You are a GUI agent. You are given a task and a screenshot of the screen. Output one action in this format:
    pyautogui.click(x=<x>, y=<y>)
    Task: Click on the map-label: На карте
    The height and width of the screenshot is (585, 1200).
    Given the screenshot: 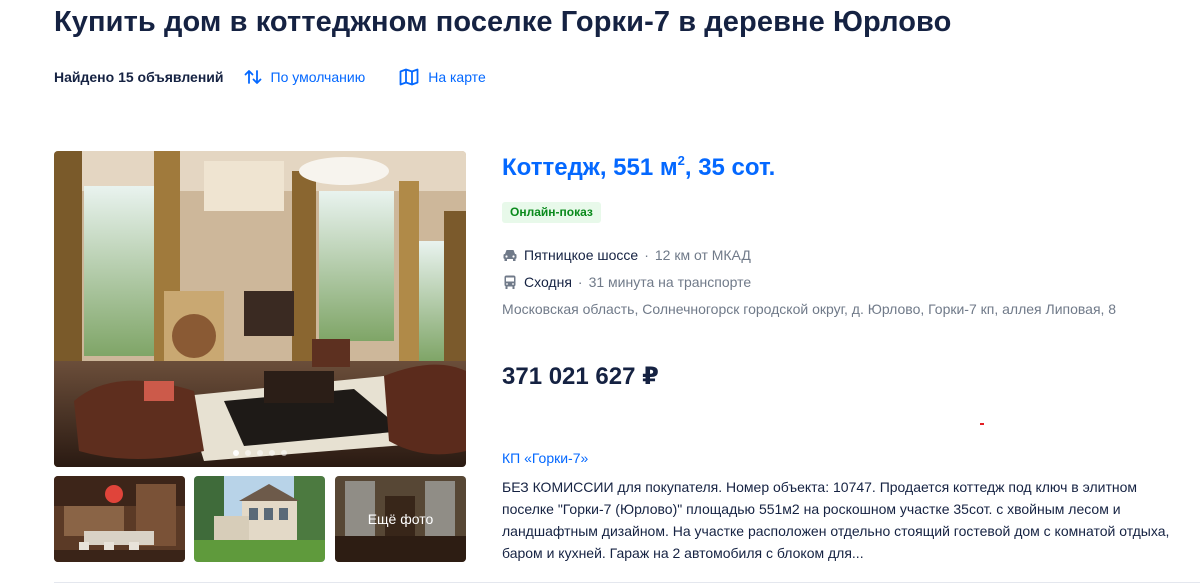 What is the action you would take?
    pyautogui.click(x=457, y=77)
    